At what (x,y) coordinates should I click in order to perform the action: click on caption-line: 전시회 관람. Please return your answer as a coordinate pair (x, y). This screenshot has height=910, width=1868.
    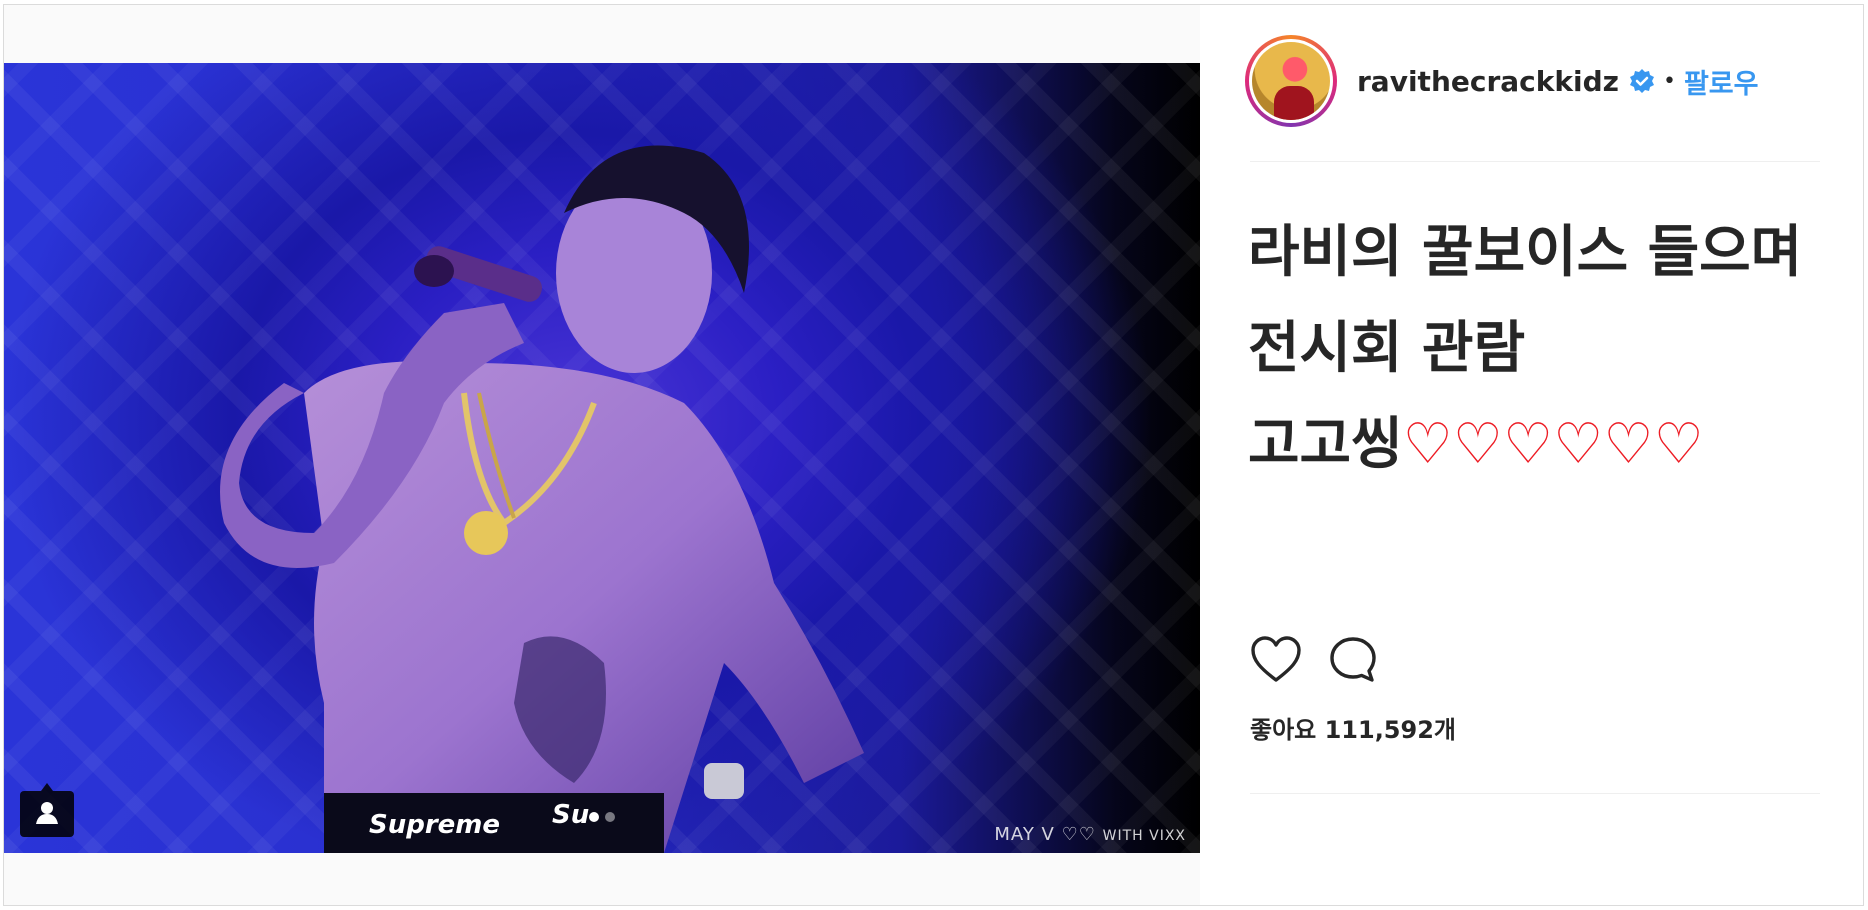
    Looking at the image, I should click on (1387, 348).